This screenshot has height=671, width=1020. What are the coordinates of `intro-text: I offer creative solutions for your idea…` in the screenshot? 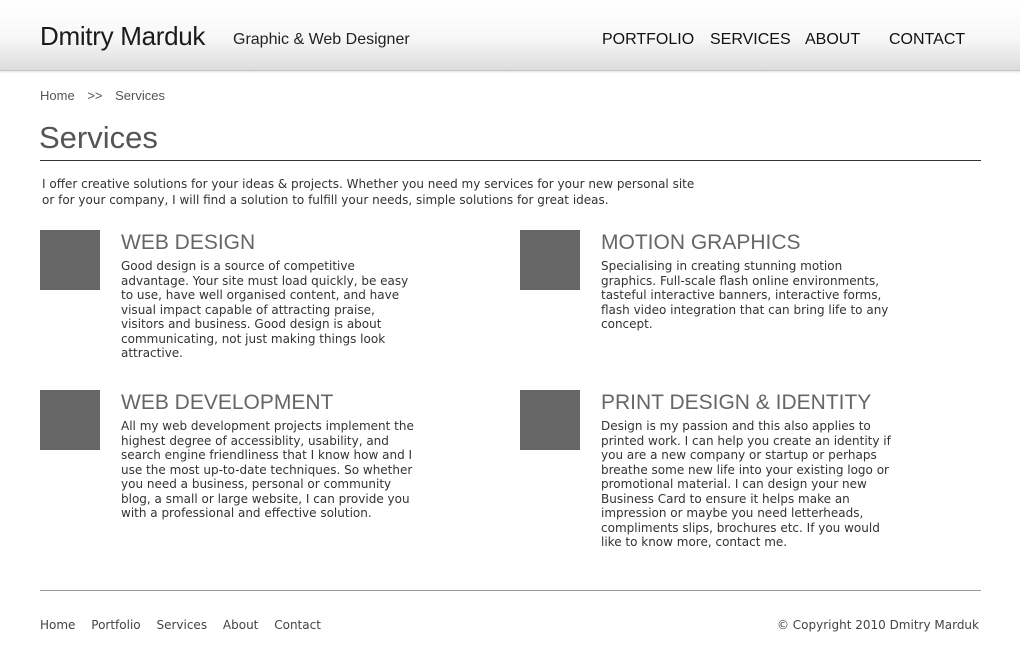 It's located at (392, 192).